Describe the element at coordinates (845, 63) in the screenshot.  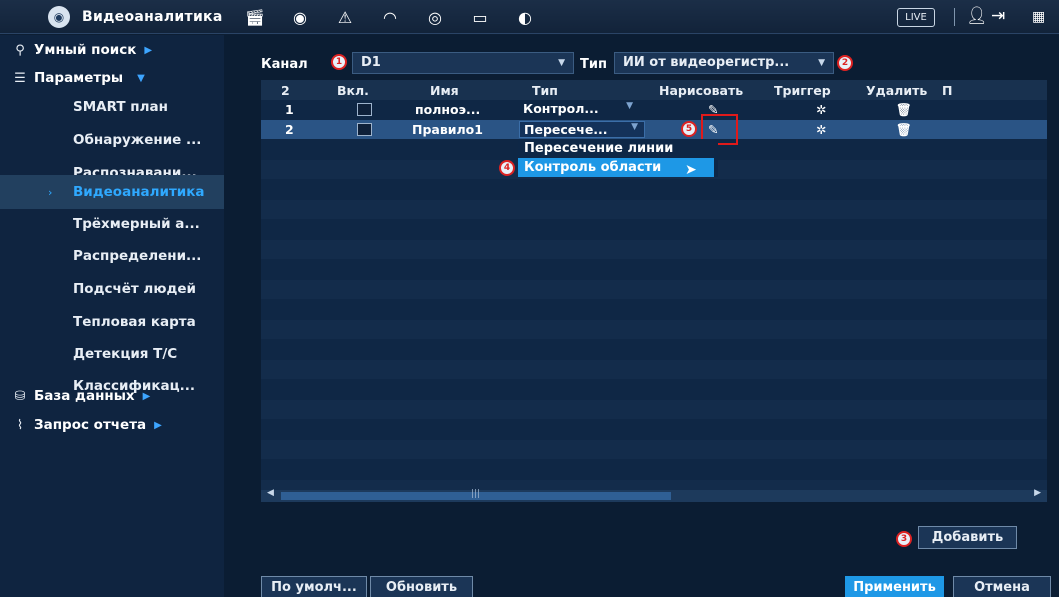
I see `annotation-badge: 2` at that location.